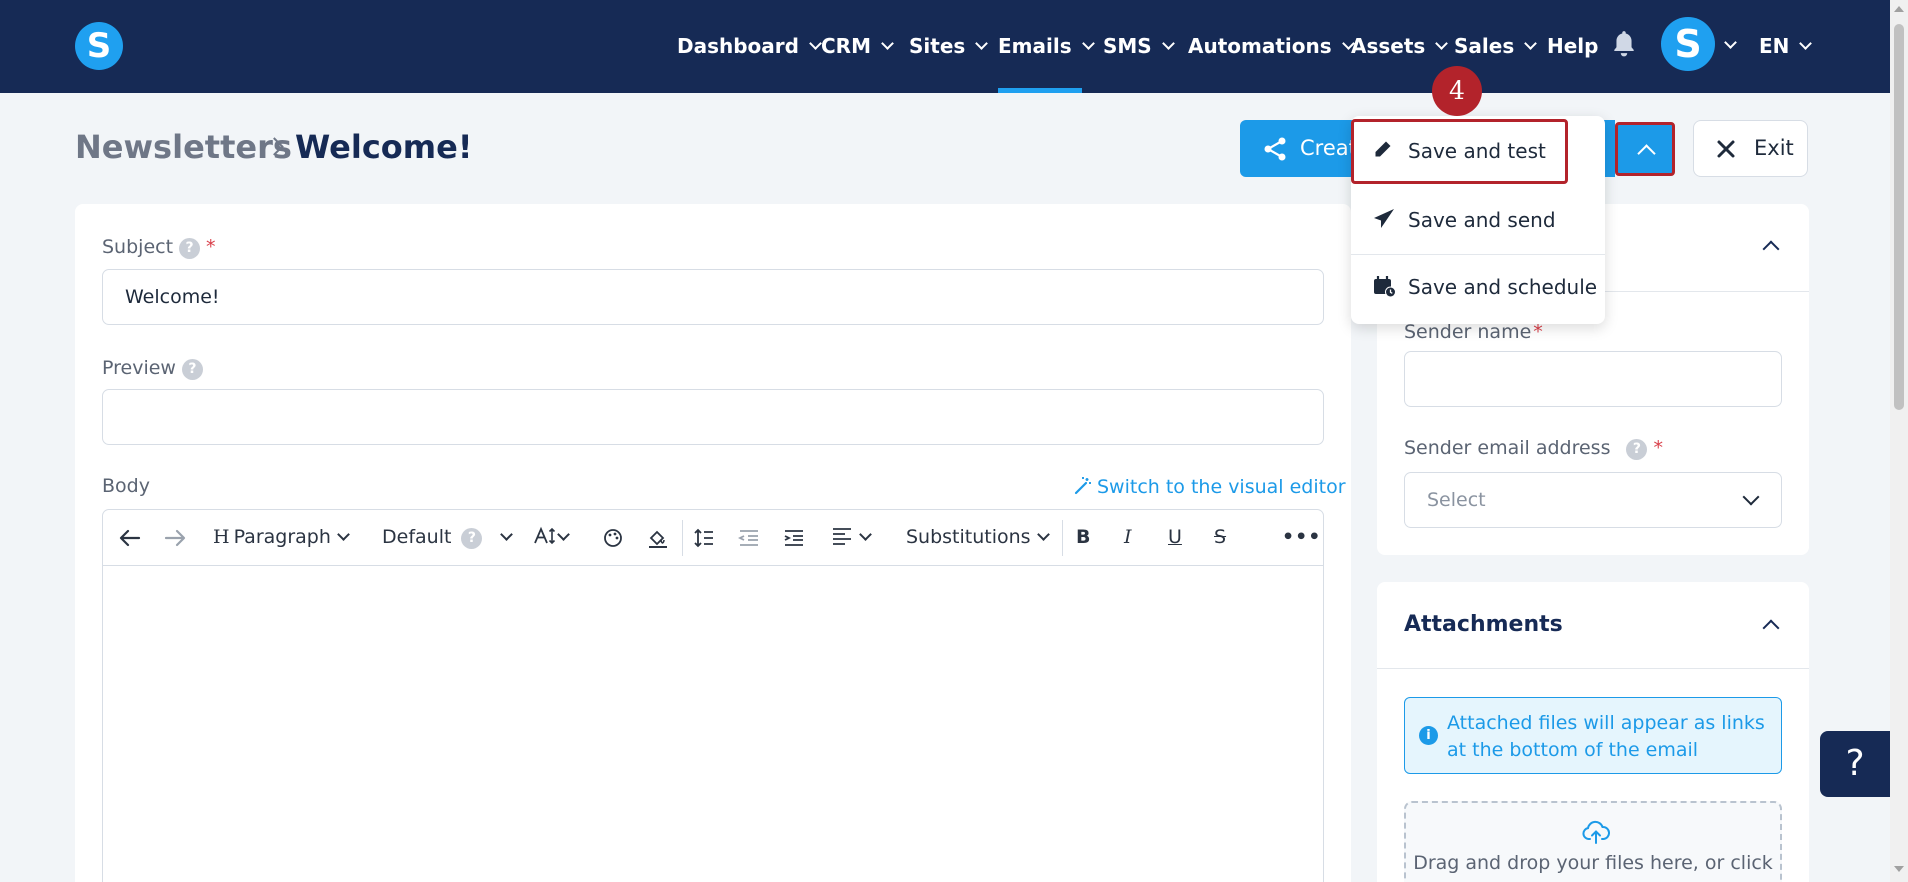 The image size is (1908, 882). I want to click on more-options-button: •••, so click(1301, 537).